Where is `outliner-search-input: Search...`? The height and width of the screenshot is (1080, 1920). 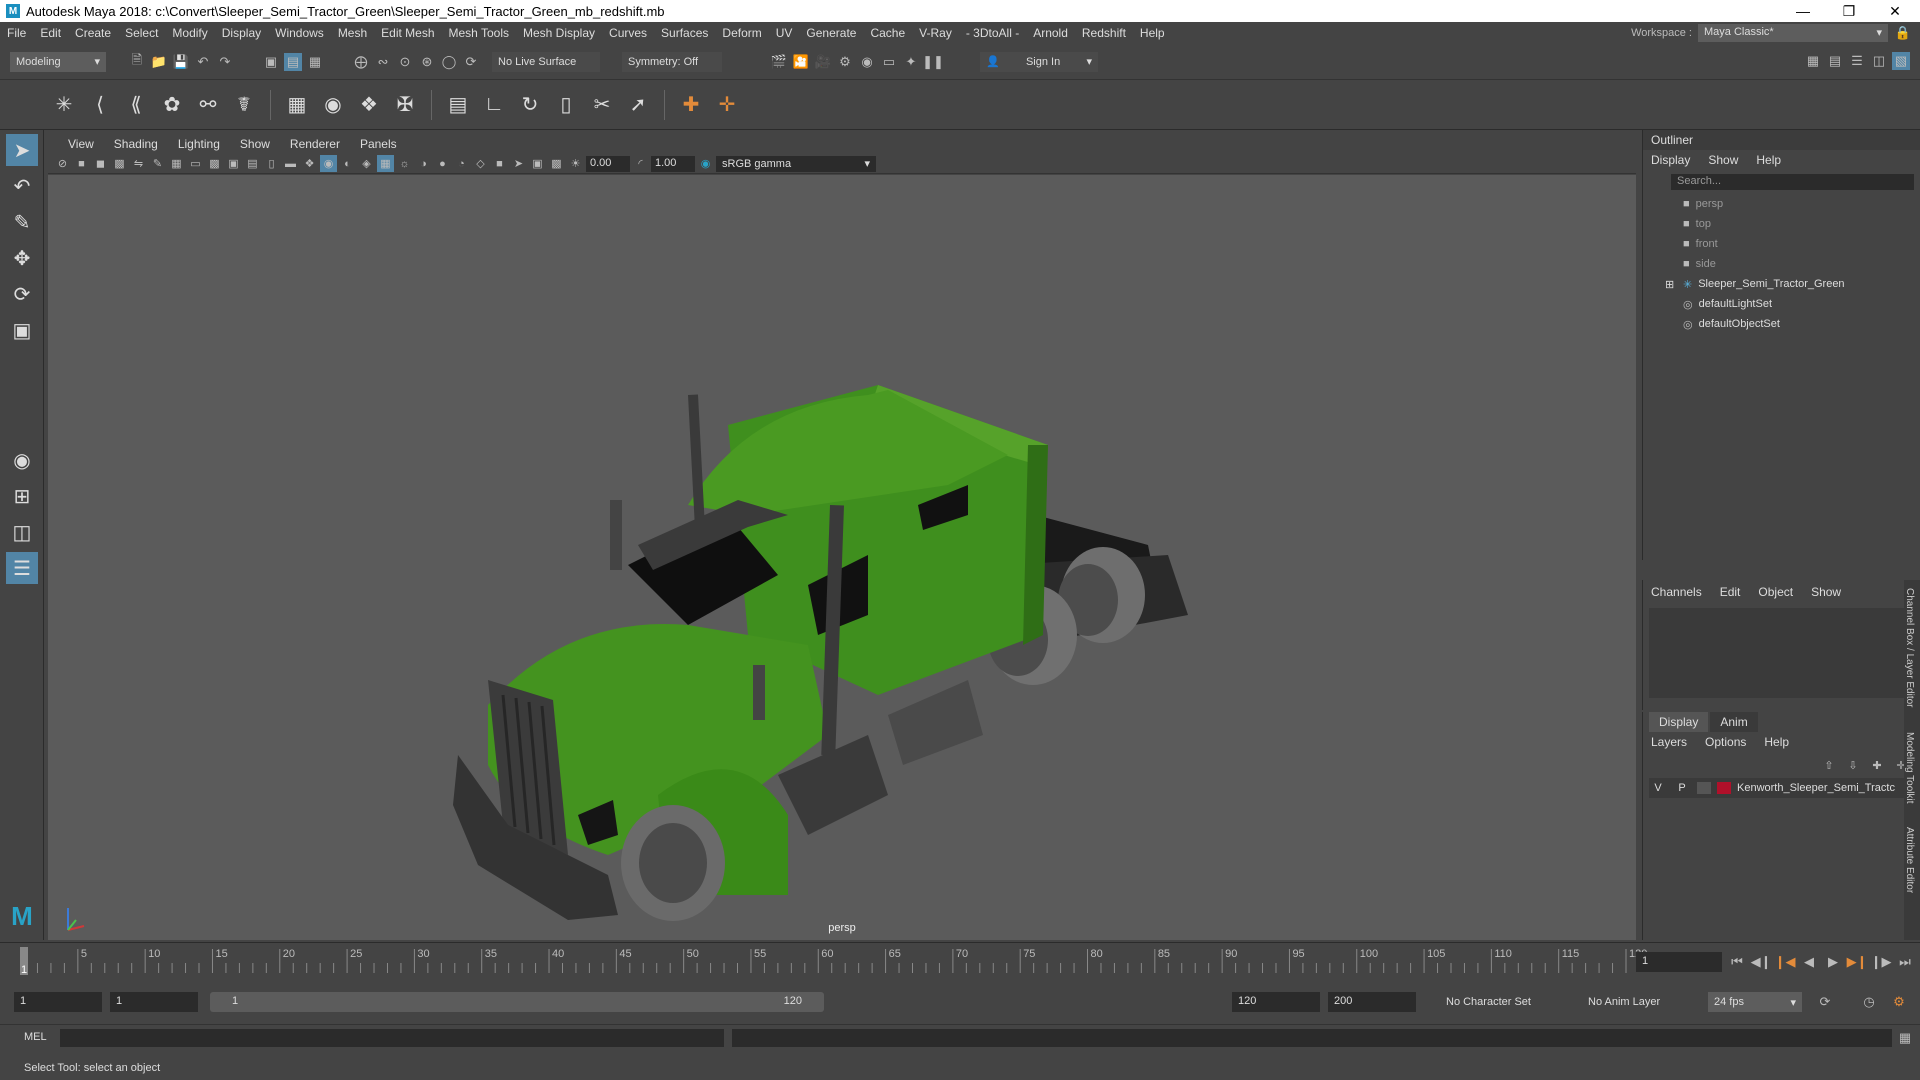
outliner-search-input: Search... is located at coordinates (1792, 182).